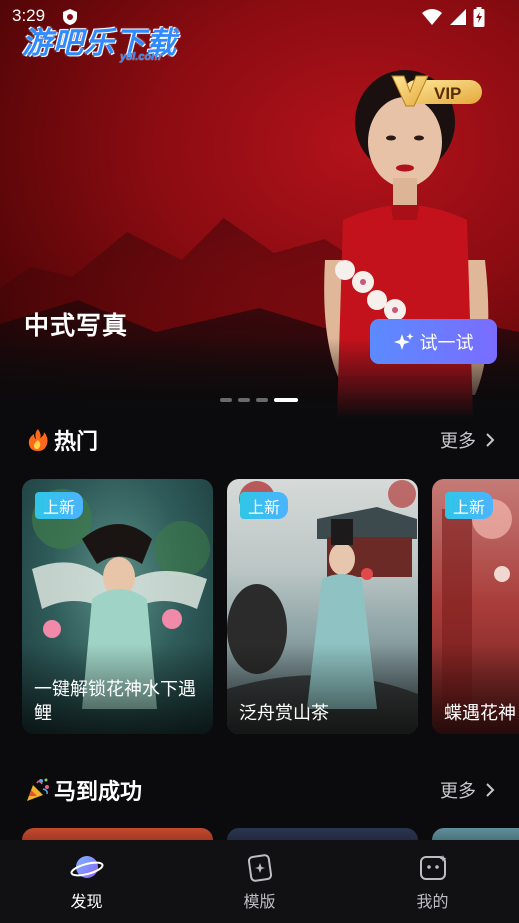 The image size is (519, 923). Describe the element at coordinates (432, 17) in the screenshot. I see `wifi-icon` at that location.